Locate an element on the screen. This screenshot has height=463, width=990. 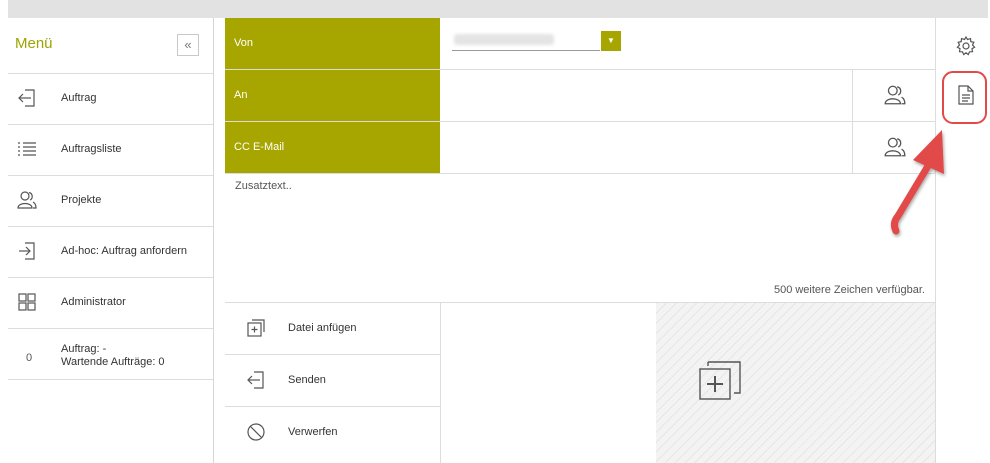
sidebar-item-ad-hoc: Ad-hoc: Auftrag anfordern is located at coordinates (110, 252).